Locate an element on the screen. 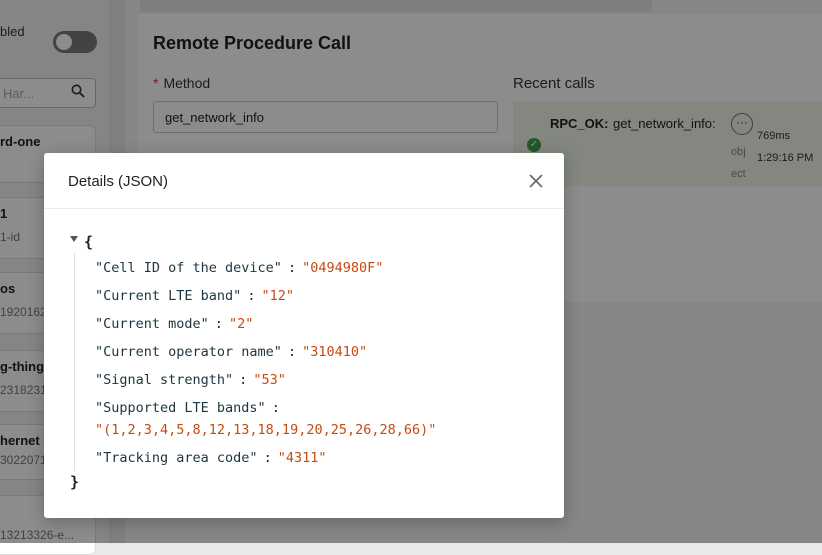  json-entry: "Tracking area code": "4311" is located at coordinates (210, 458).